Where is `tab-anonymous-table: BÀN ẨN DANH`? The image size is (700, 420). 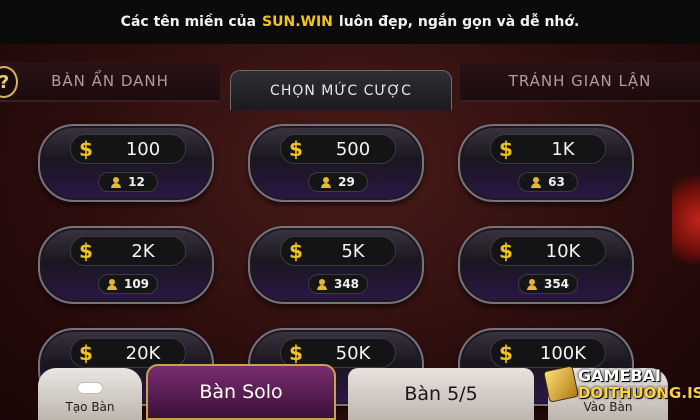 tab-anonymous-table: BÀN ẨN DANH is located at coordinates (110, 82).